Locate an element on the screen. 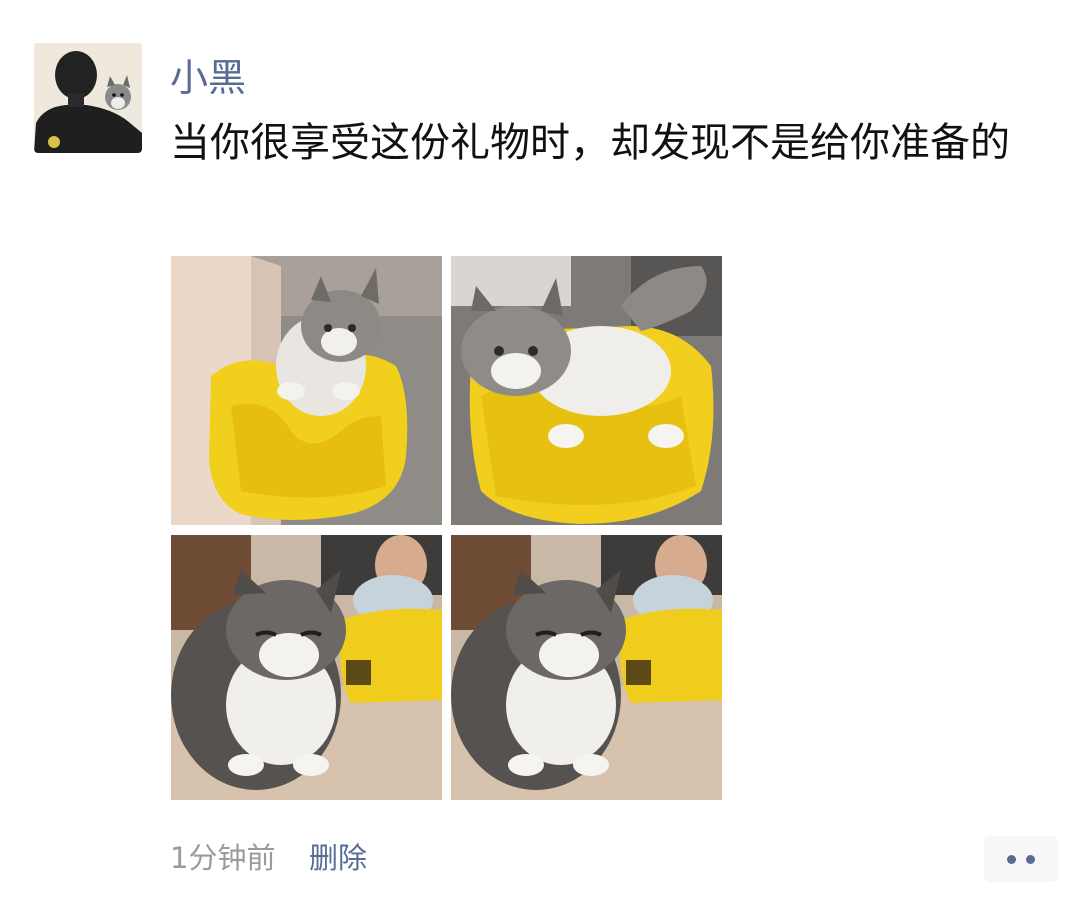 Image resolution: width=1080 pixels, height=907 pixels. delete-link: 删除 is located at coordinates (338, 858).